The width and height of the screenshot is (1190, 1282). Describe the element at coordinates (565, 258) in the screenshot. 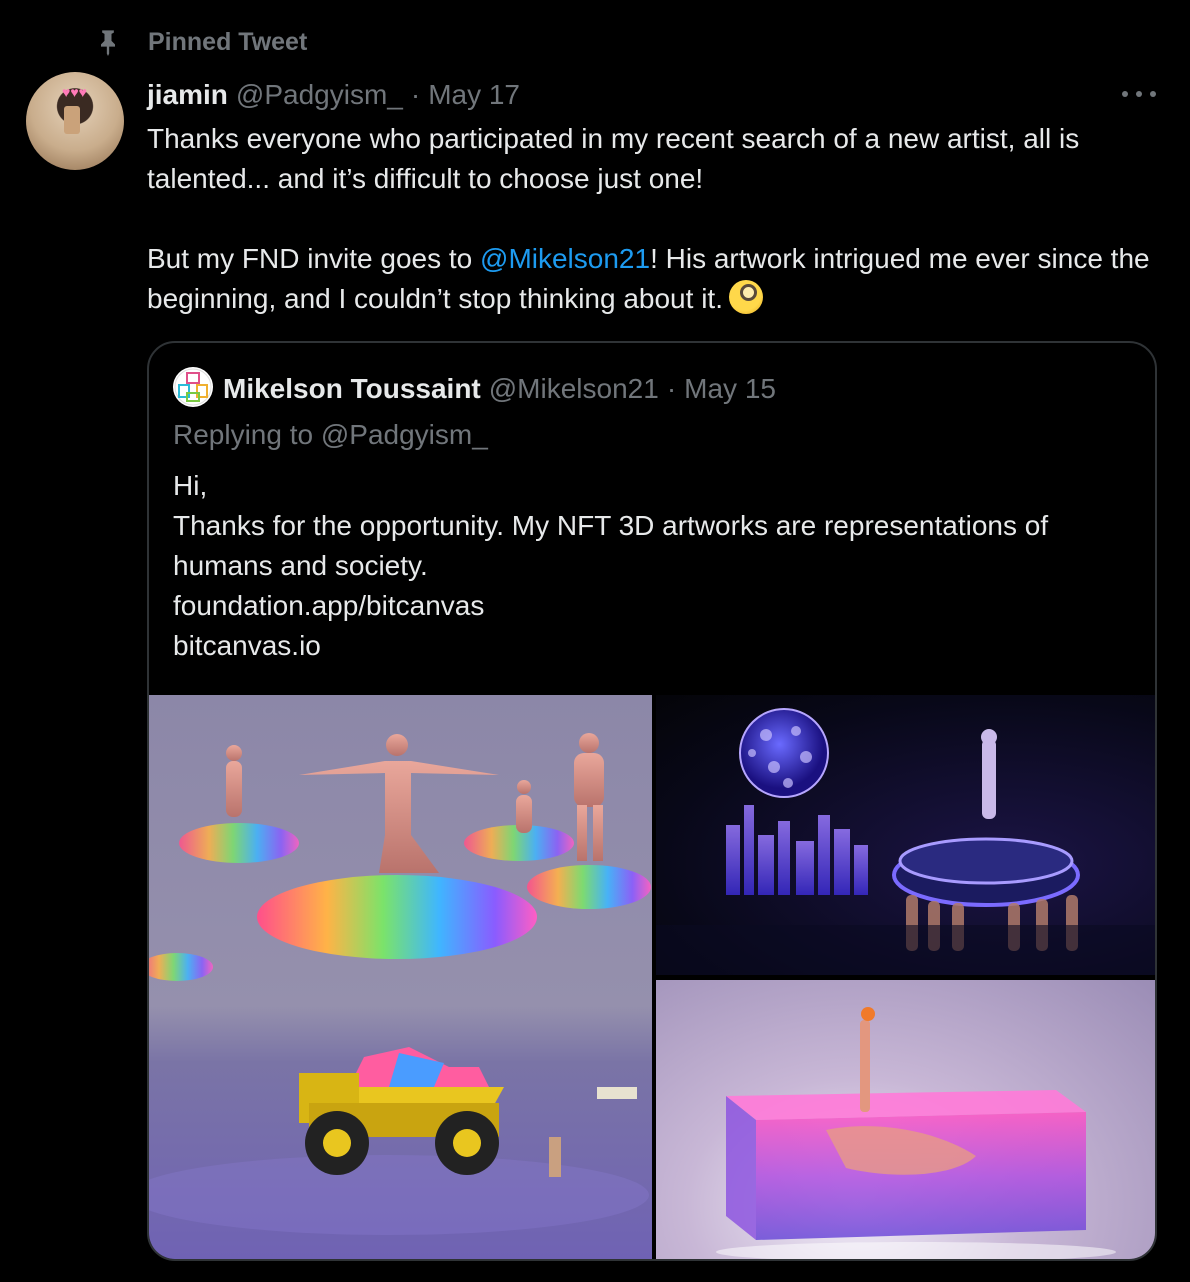

I see `mention-link: @Mikelson21` at that location.